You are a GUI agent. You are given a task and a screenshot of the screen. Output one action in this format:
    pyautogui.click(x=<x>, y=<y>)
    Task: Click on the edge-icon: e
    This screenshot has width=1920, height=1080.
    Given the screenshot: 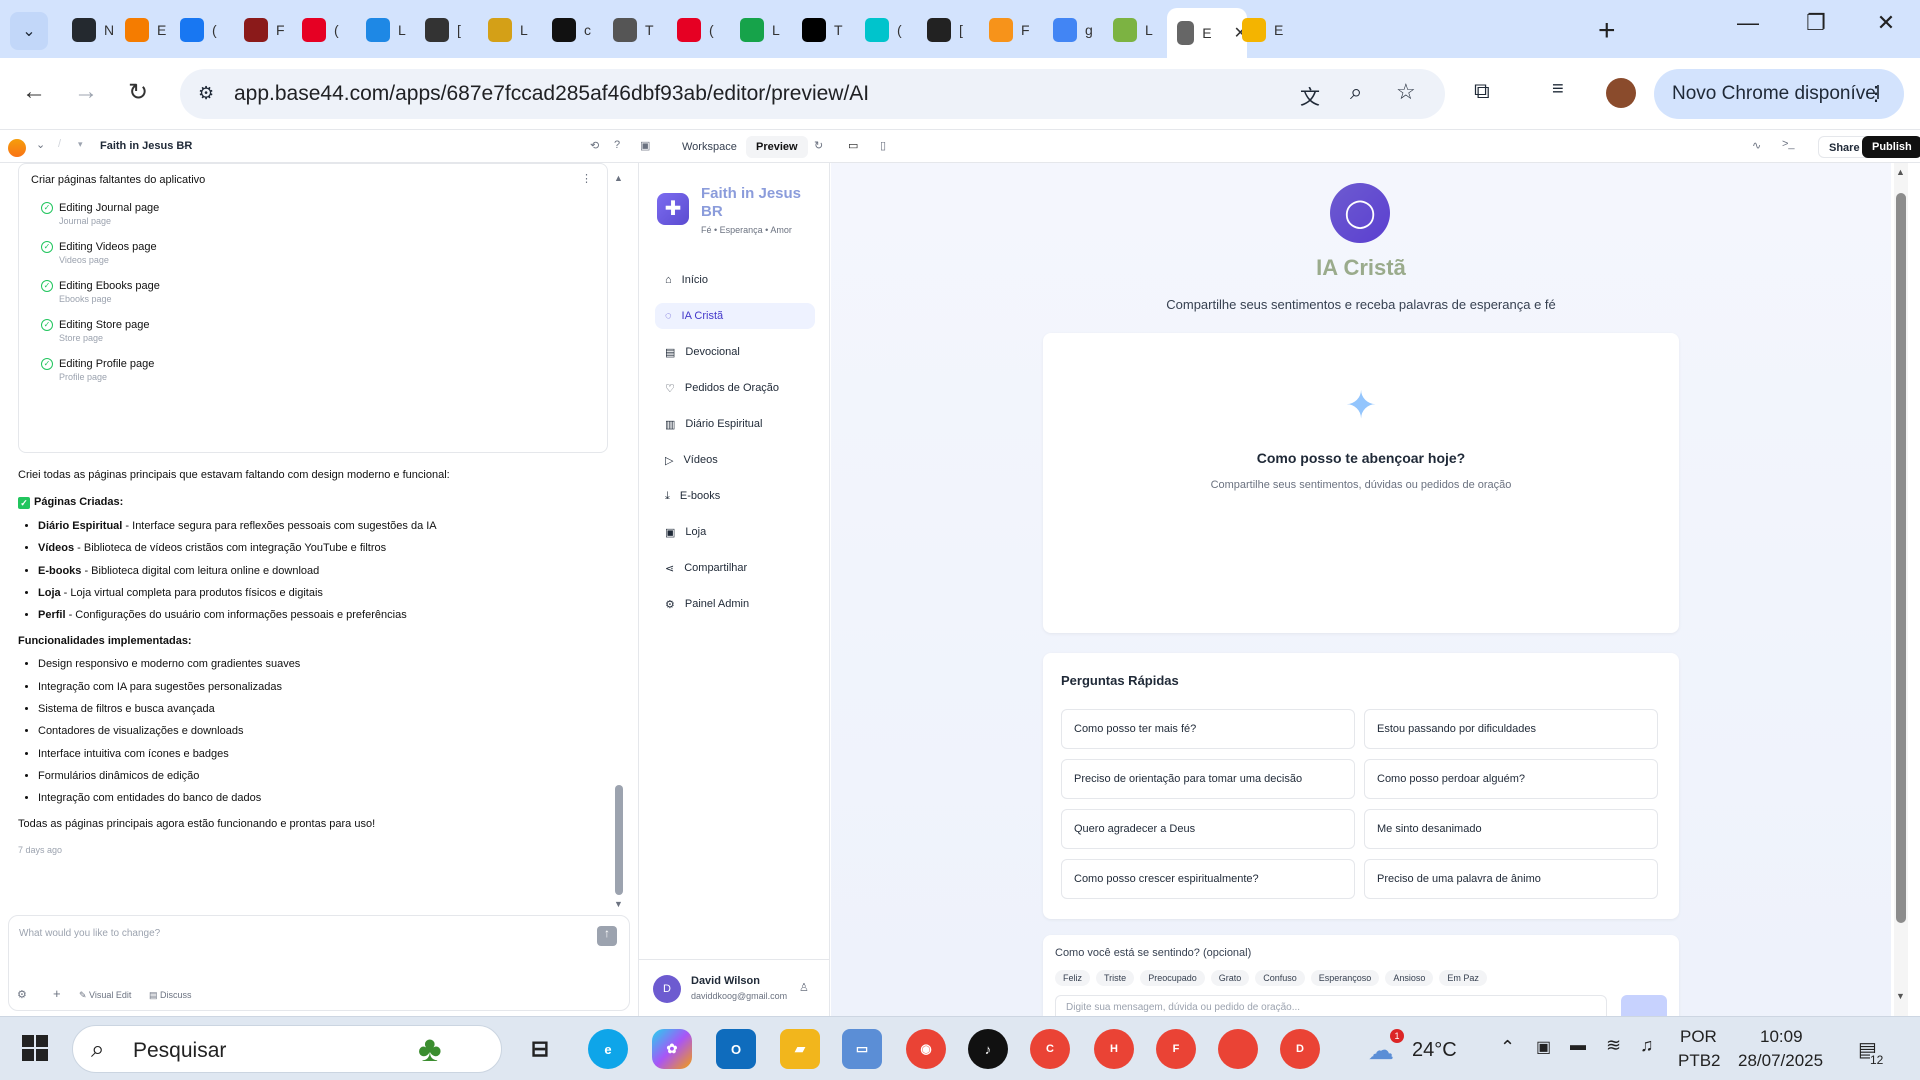 What is the action you would take?
    pyautogui.click(x=608, y=1049)
    